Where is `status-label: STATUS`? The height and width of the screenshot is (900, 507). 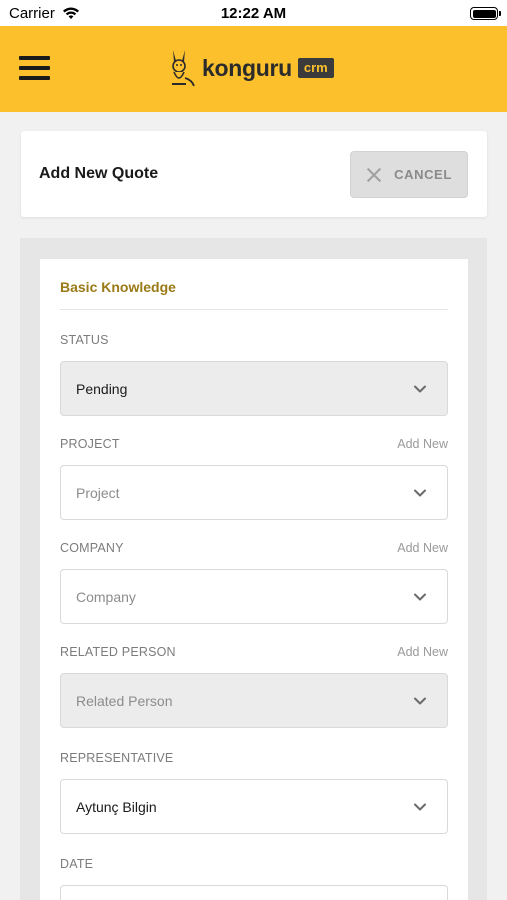 status-label: STATUS is located at coordinates (84, 340).